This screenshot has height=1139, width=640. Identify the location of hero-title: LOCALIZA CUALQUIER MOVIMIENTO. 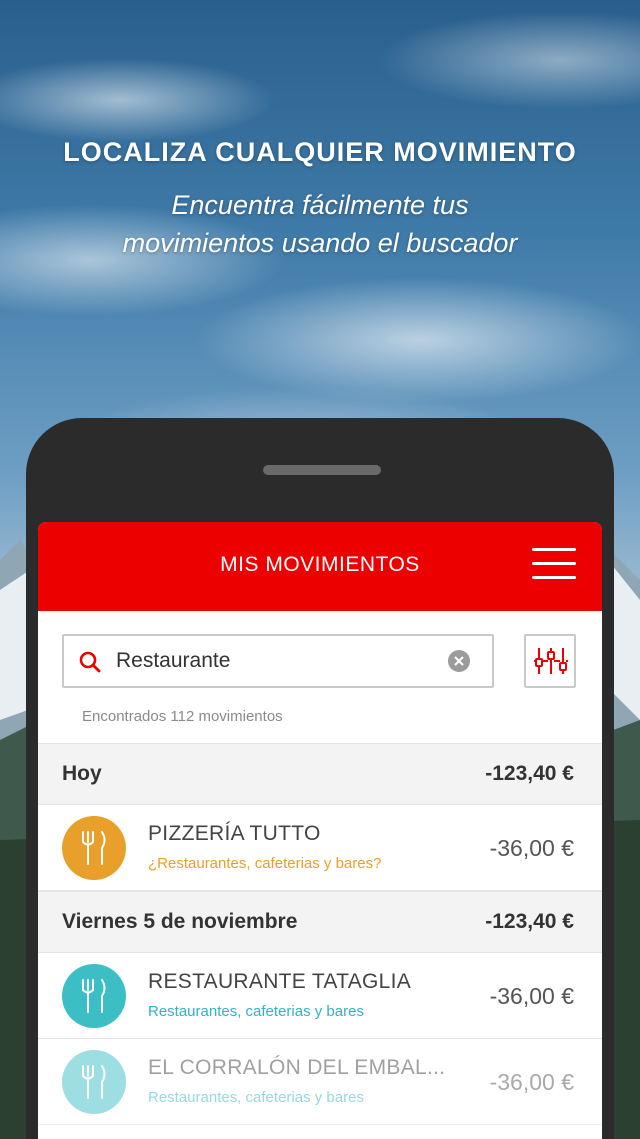
(320, 152).